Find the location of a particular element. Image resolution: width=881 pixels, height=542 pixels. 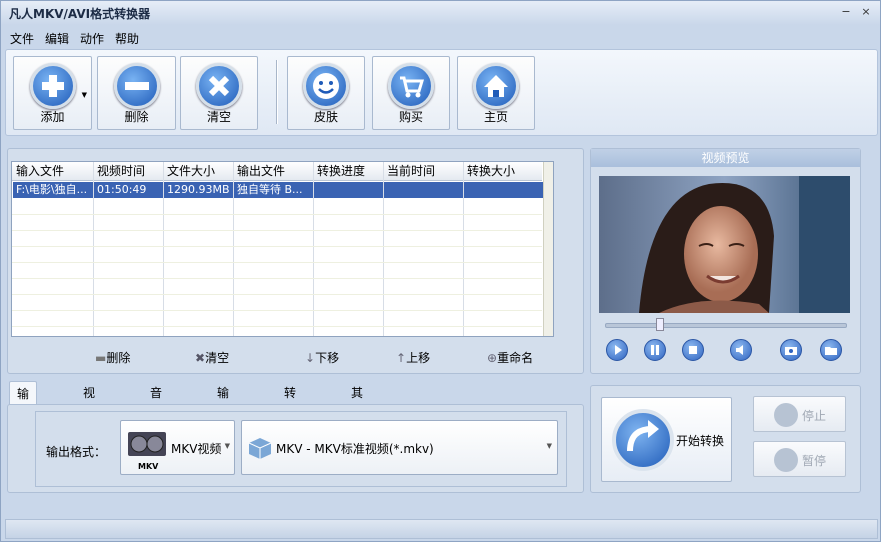

format-label: 输出格式： is located at coordinates (76, 452).